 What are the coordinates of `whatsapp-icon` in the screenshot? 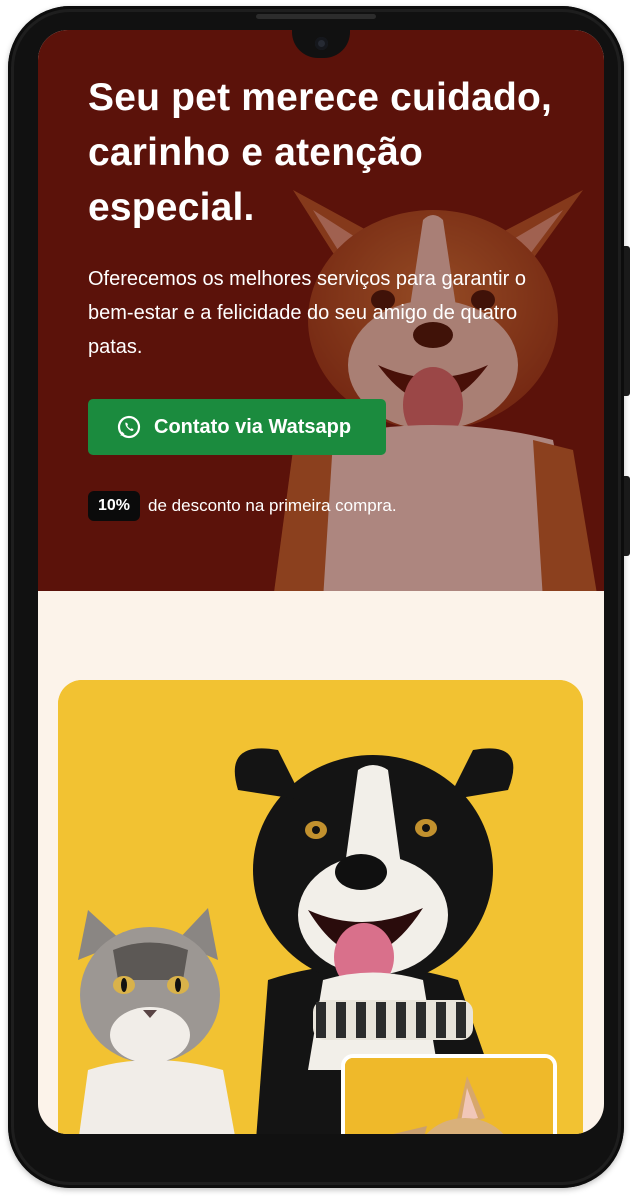 It's located at (129, 427).